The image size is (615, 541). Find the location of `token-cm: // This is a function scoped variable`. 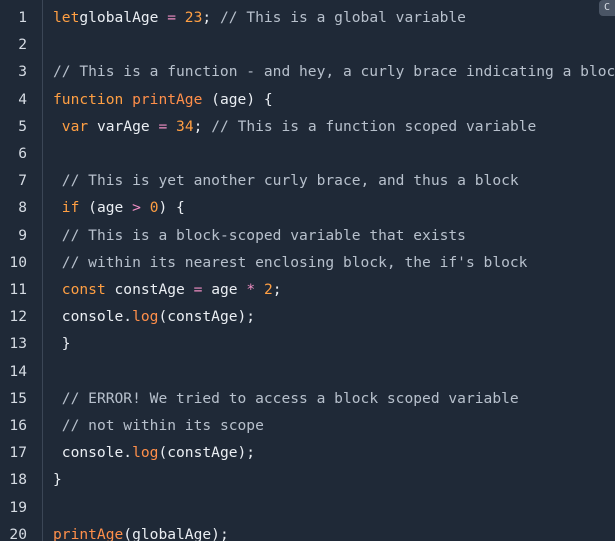

token-cm: // This is a function scoped variable is located at coordinates (369, 126).